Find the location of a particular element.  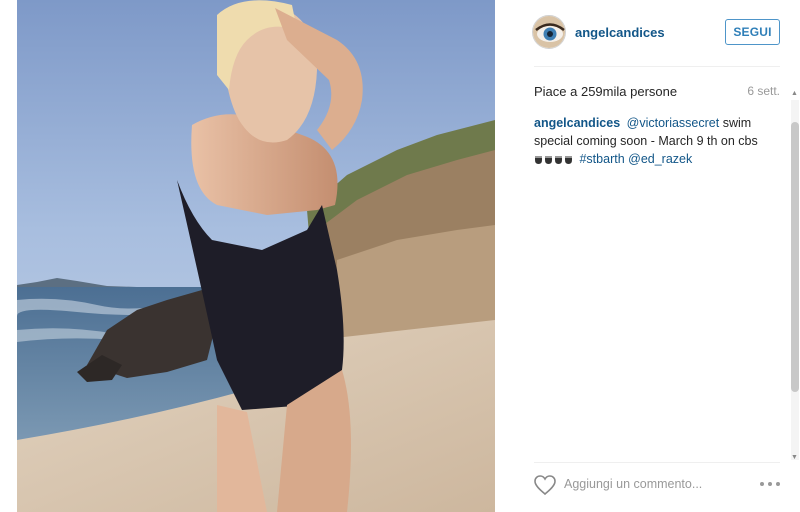

avatar-image is located at coordinates (549, 32).